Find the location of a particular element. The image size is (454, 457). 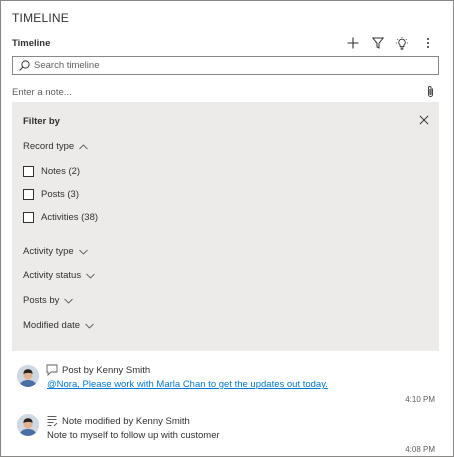

search-icon is located at coordinates (24, 65).